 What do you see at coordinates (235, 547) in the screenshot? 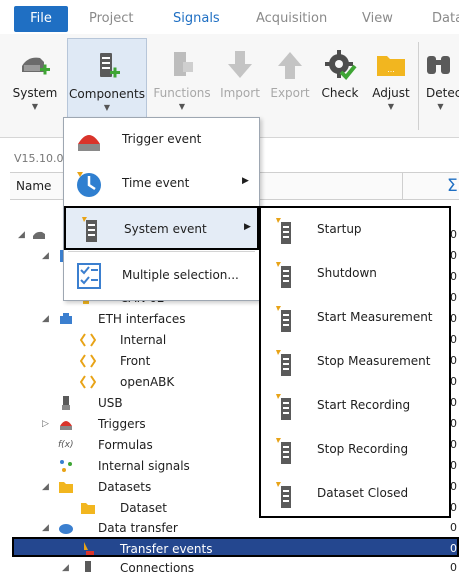
I see `tree-row-transfer-events: Transfer events 0` at bounding box center [235, 547].